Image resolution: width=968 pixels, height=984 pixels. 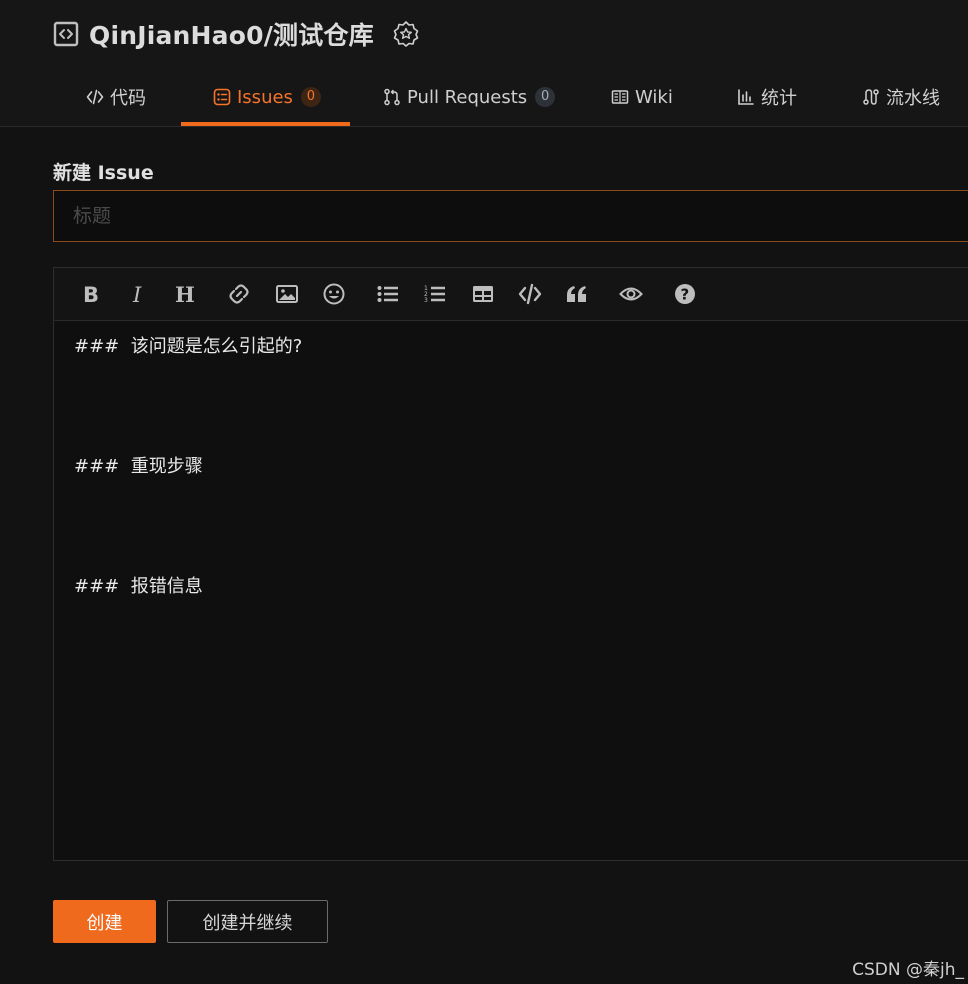 I want to click on tab-pipeline: 流水线, so click(x=901, y=97).